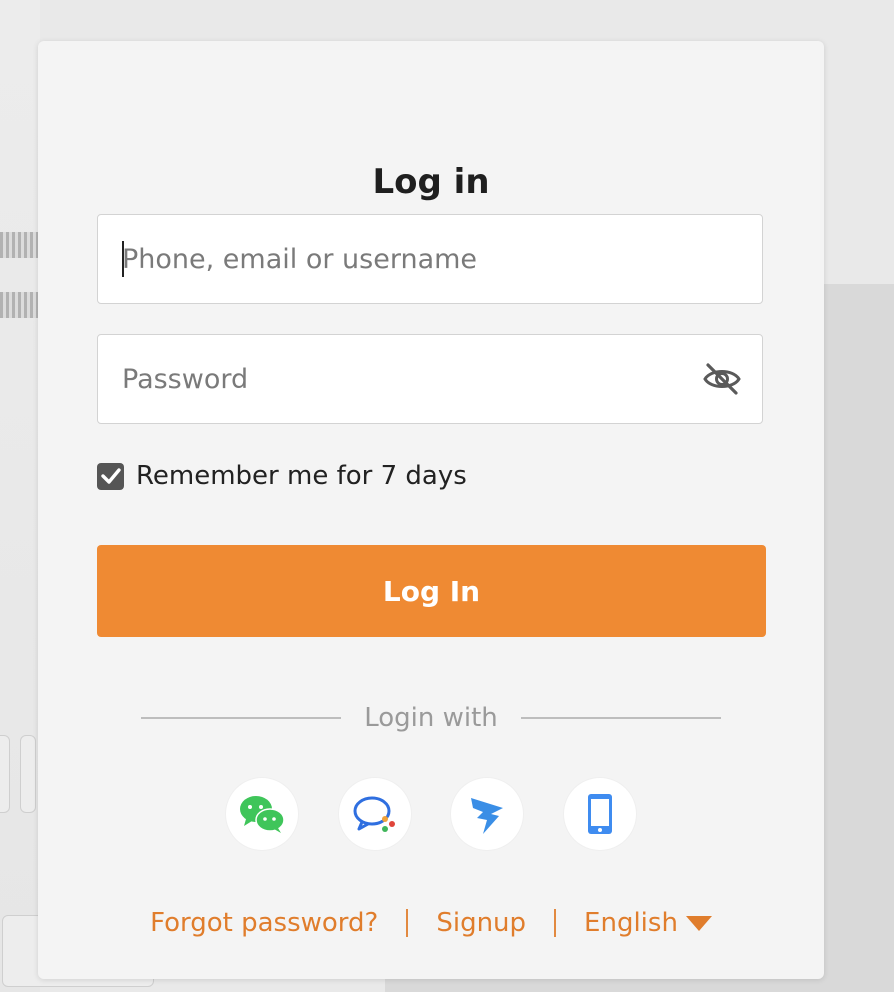 The height and width of the screenshot is (992, 894). I want to click on signup-link: Signup, so click(481, 923).